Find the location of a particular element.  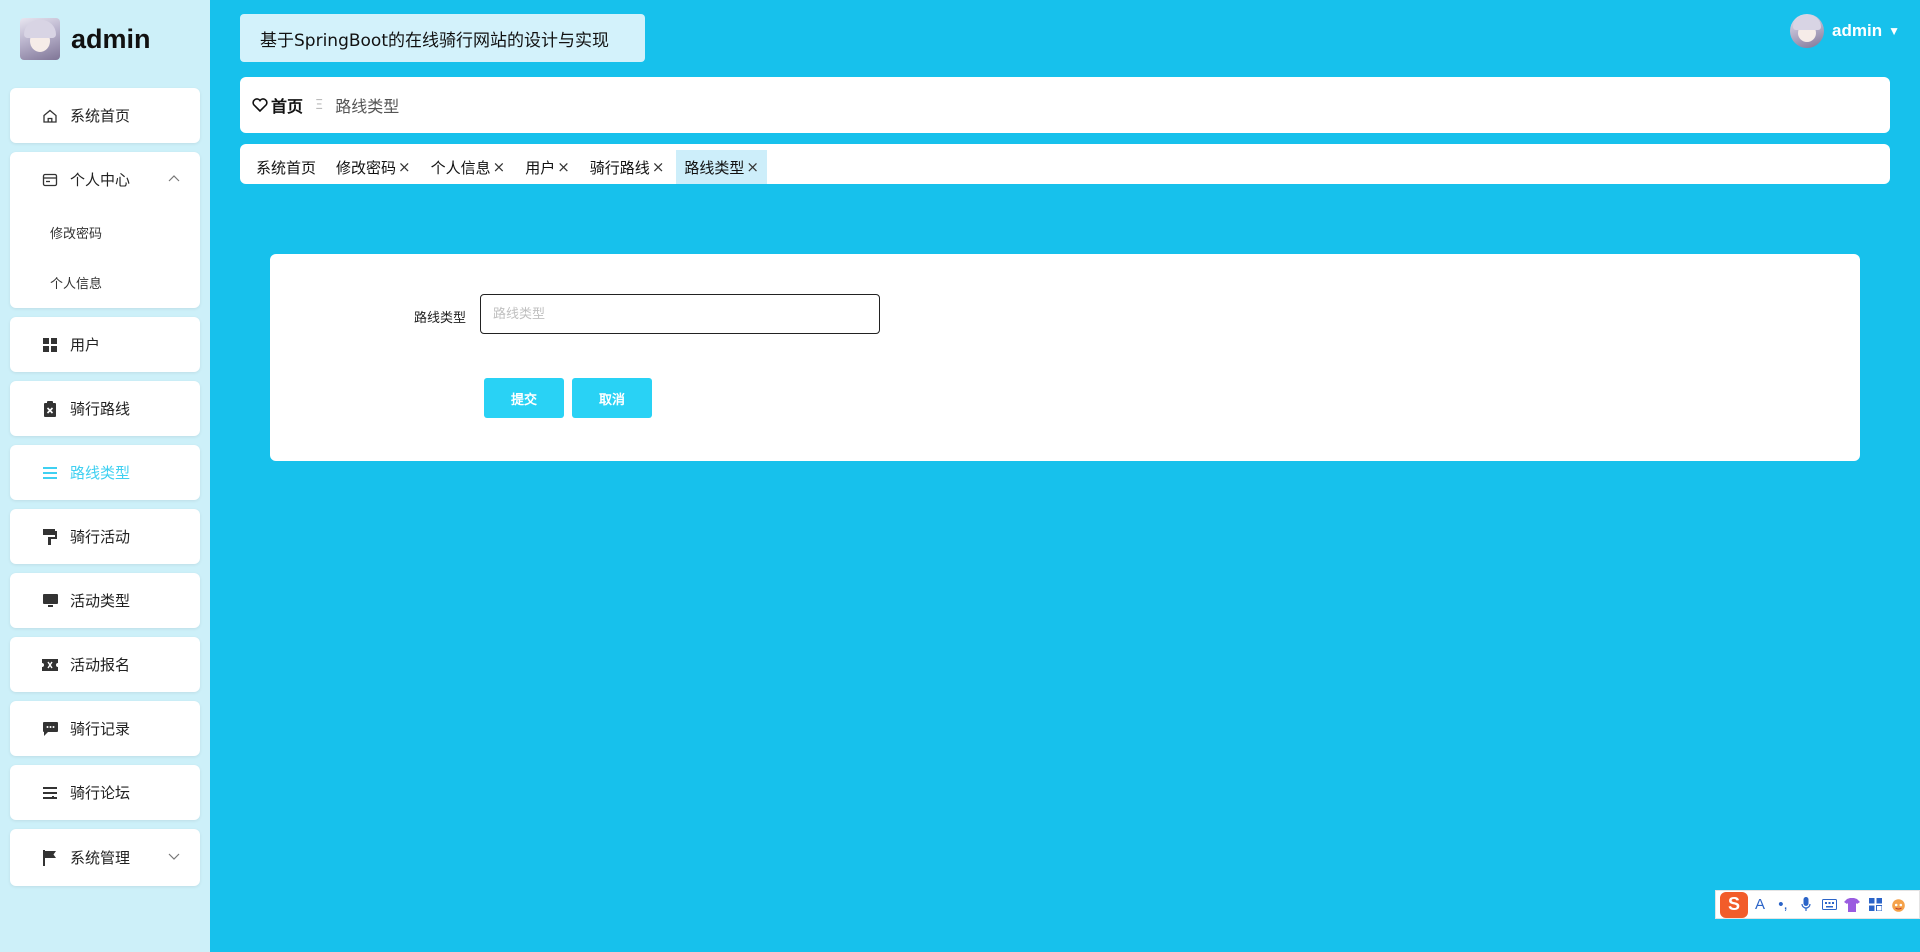

route-type-label: 路线类型 is located at coordinates (440, 318).